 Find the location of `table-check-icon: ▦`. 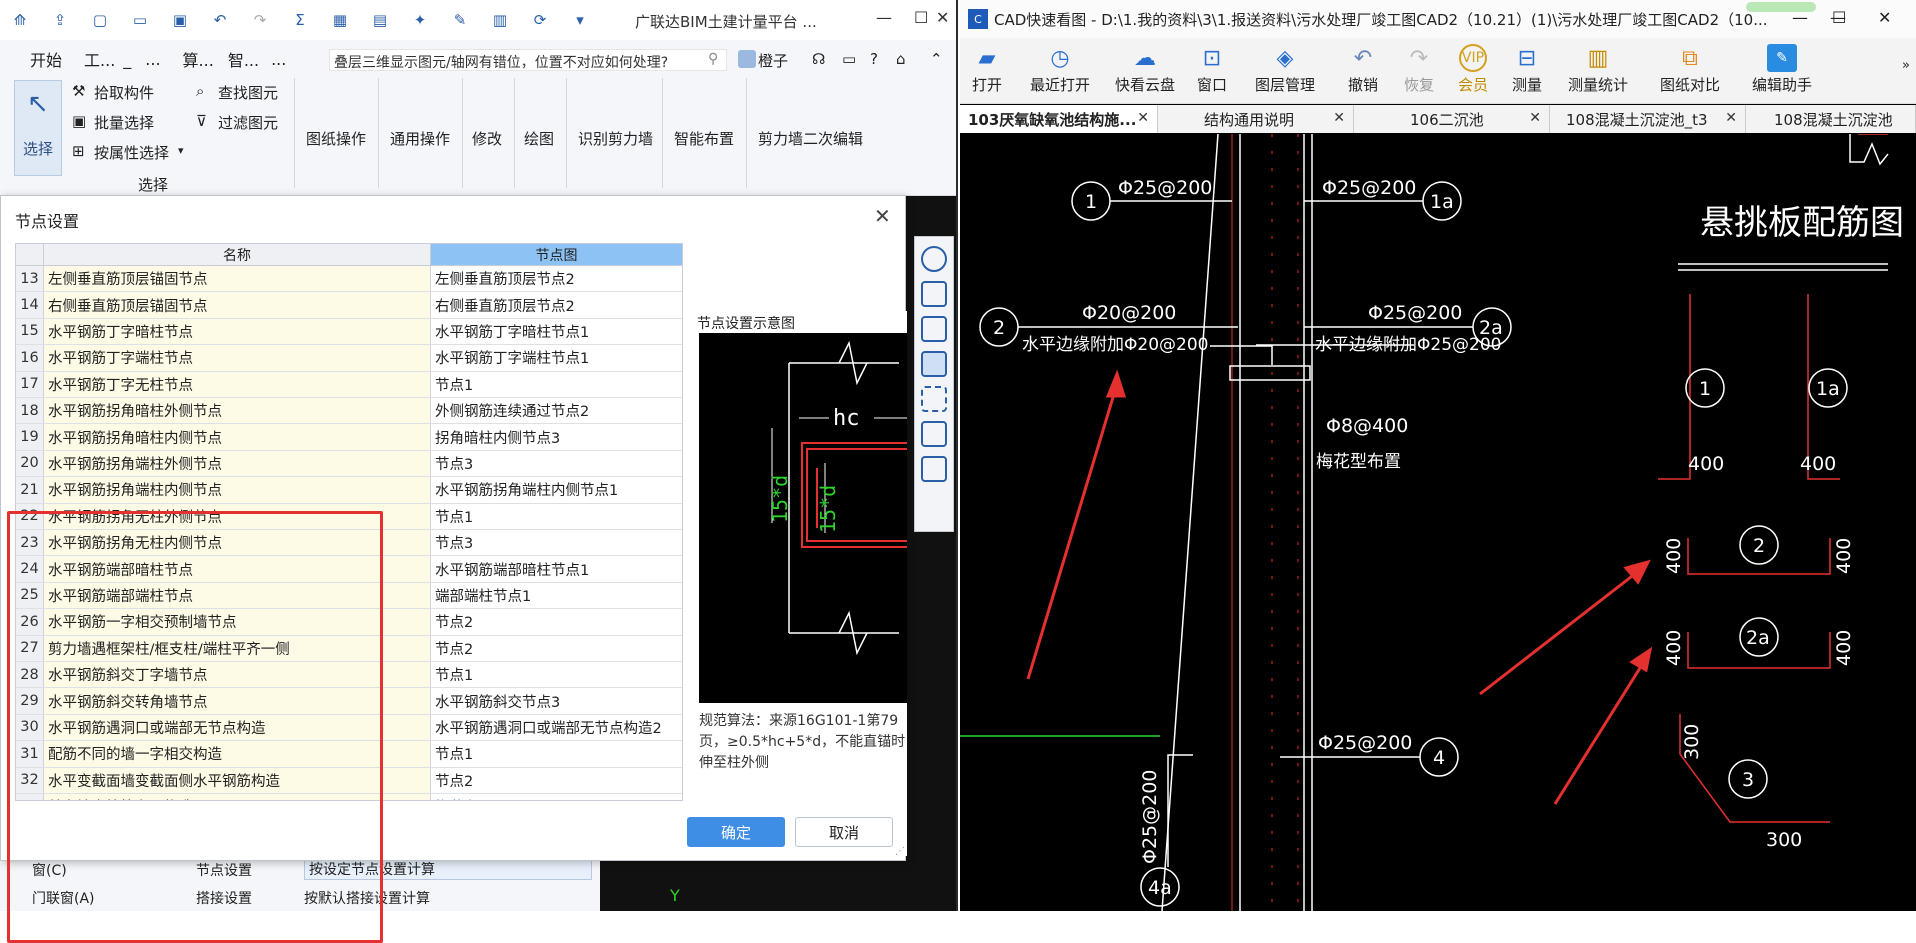

table-check-icon: ▦ is located at coordinates (340, 20).